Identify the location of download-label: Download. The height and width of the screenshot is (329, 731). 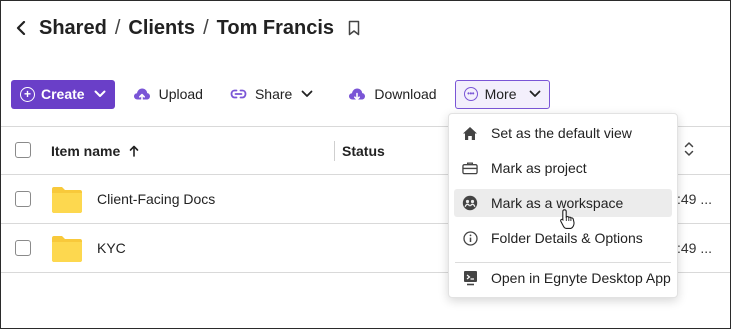
(405, 94).